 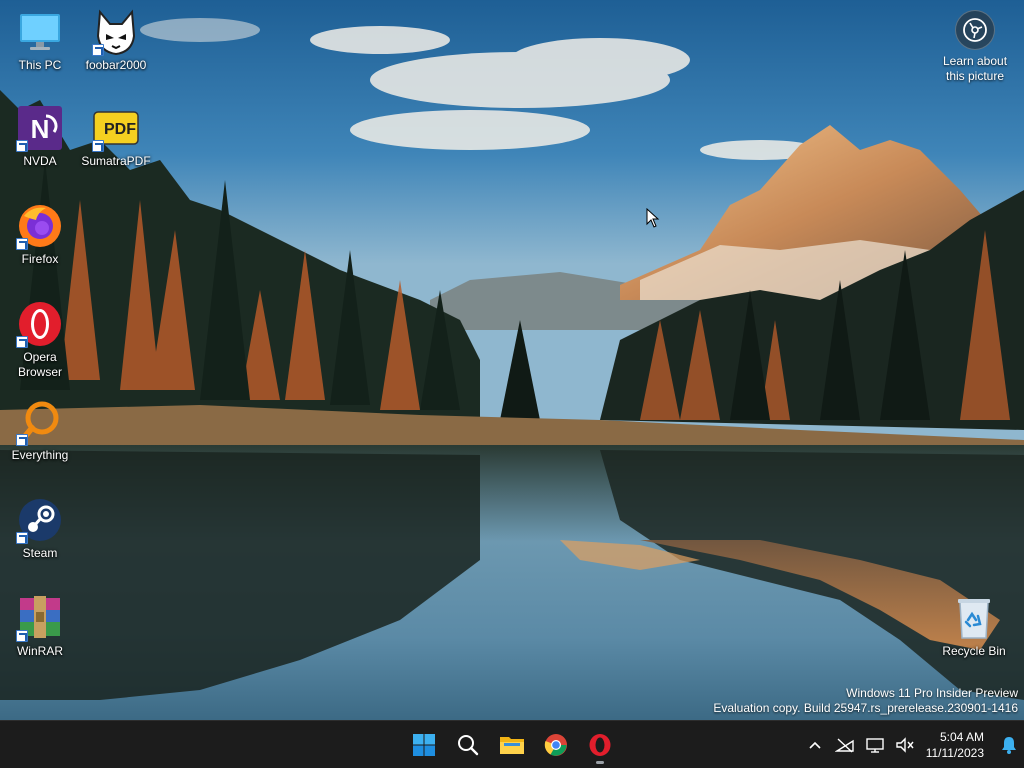 I want to click on opera-taskbar-button, so click(x=600, y=745).